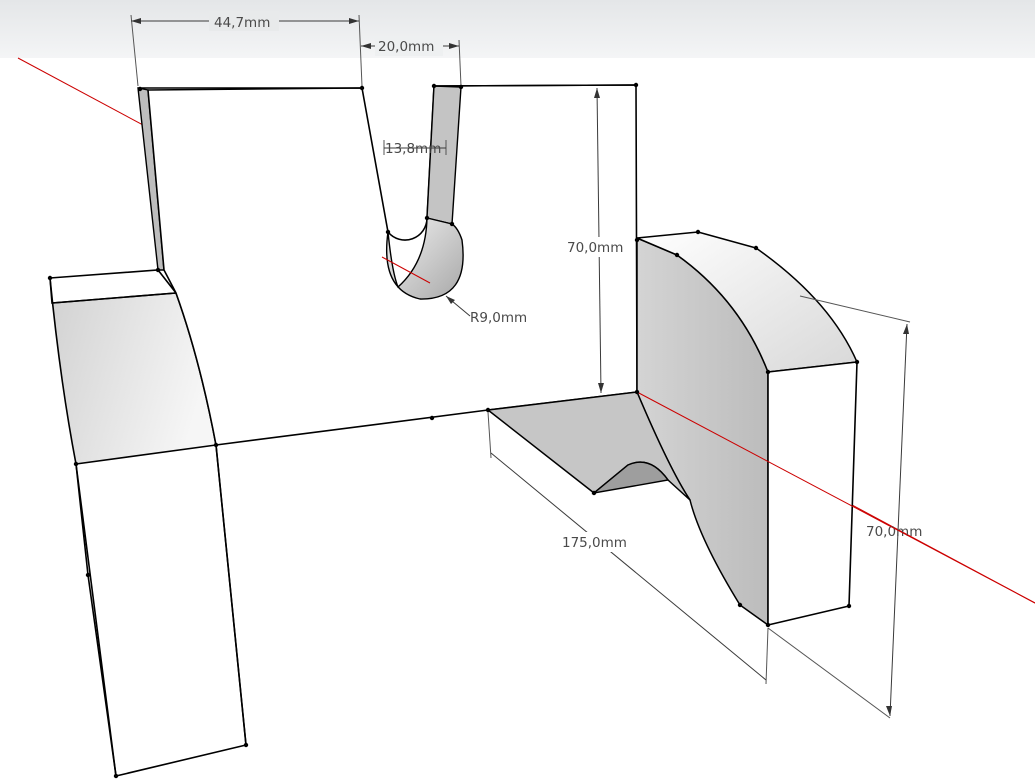 This screenshot has width=1035, height=783. What do you see at coordinates (594, 543) in the screenshot?
I see `dimension-label: 175,0mm` at bounding box center [594, 543].